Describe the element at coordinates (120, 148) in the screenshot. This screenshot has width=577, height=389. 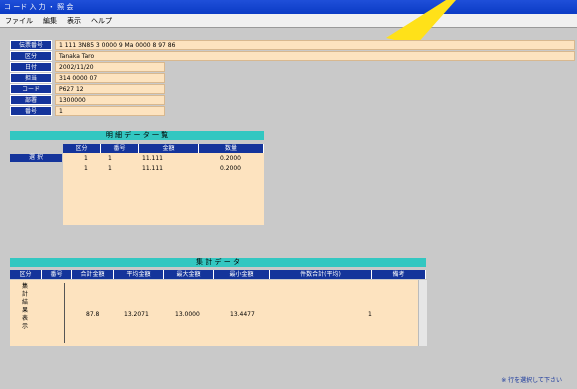
I see `upper-col-1: 番号` at that location.